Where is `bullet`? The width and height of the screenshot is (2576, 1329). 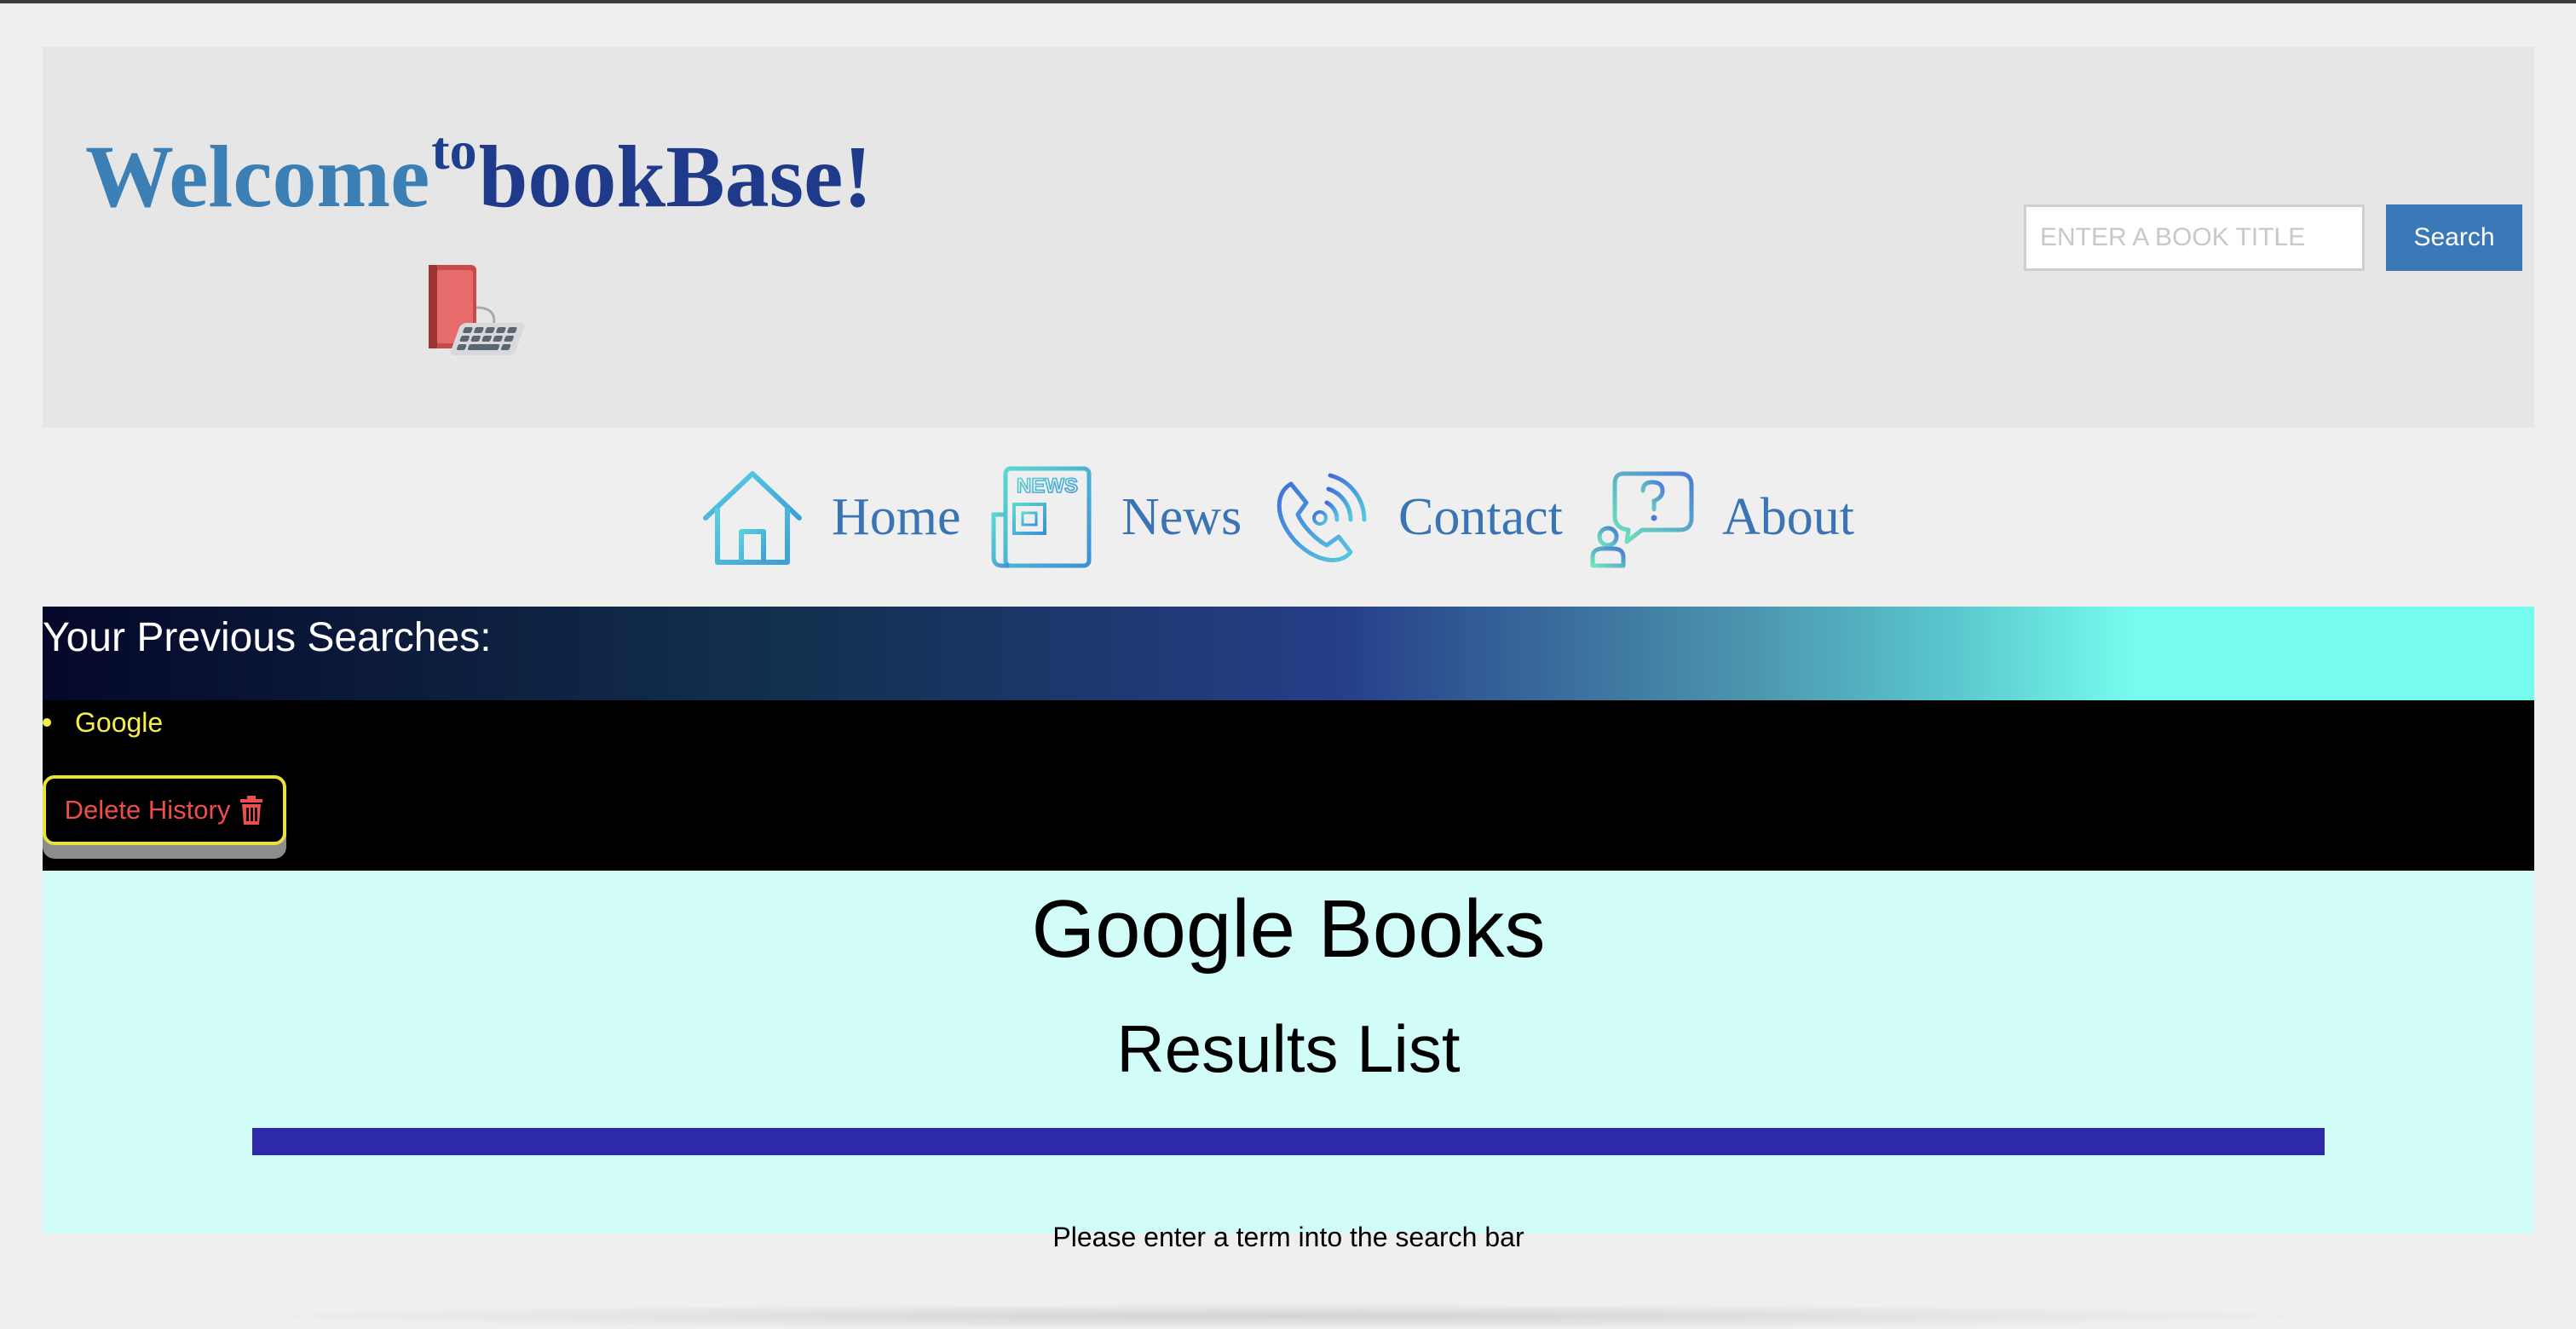 bullet is located at coordinates (47, 723).